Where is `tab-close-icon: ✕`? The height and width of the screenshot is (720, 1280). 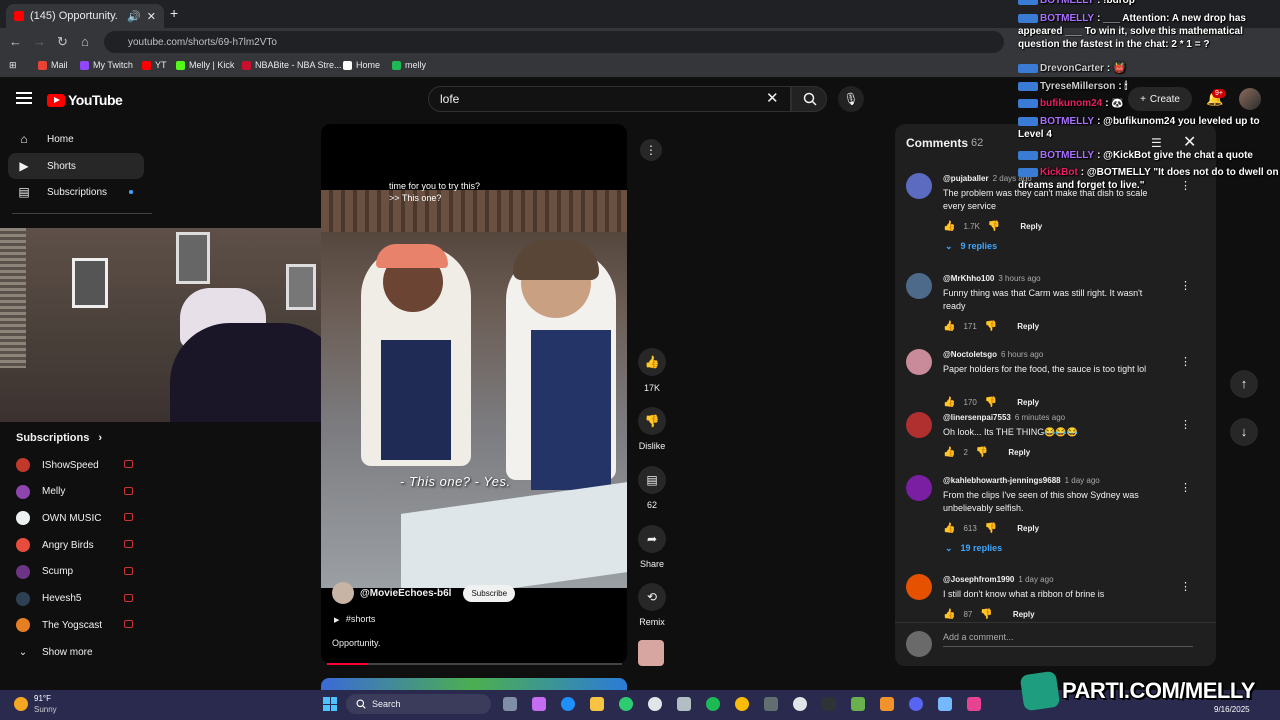 tab-close-icon: ✕ is located at coordinates (151, 16).